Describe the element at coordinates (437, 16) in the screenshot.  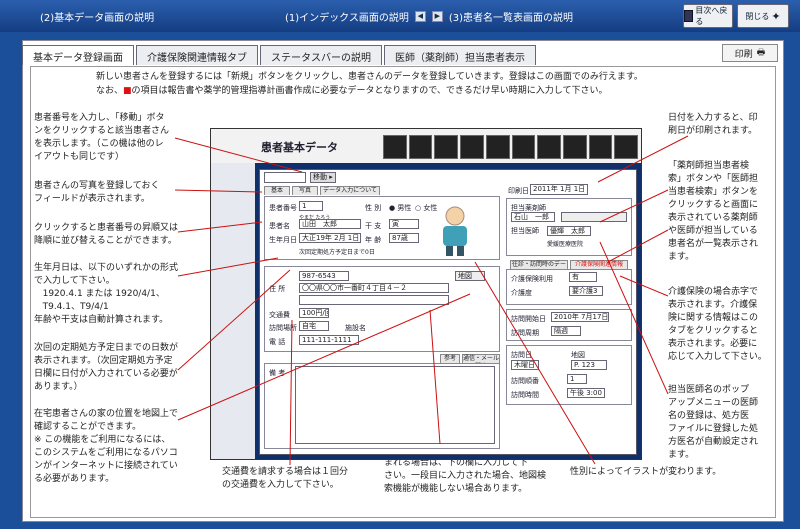
I see `next-arrow-icon: ▶` at that location.